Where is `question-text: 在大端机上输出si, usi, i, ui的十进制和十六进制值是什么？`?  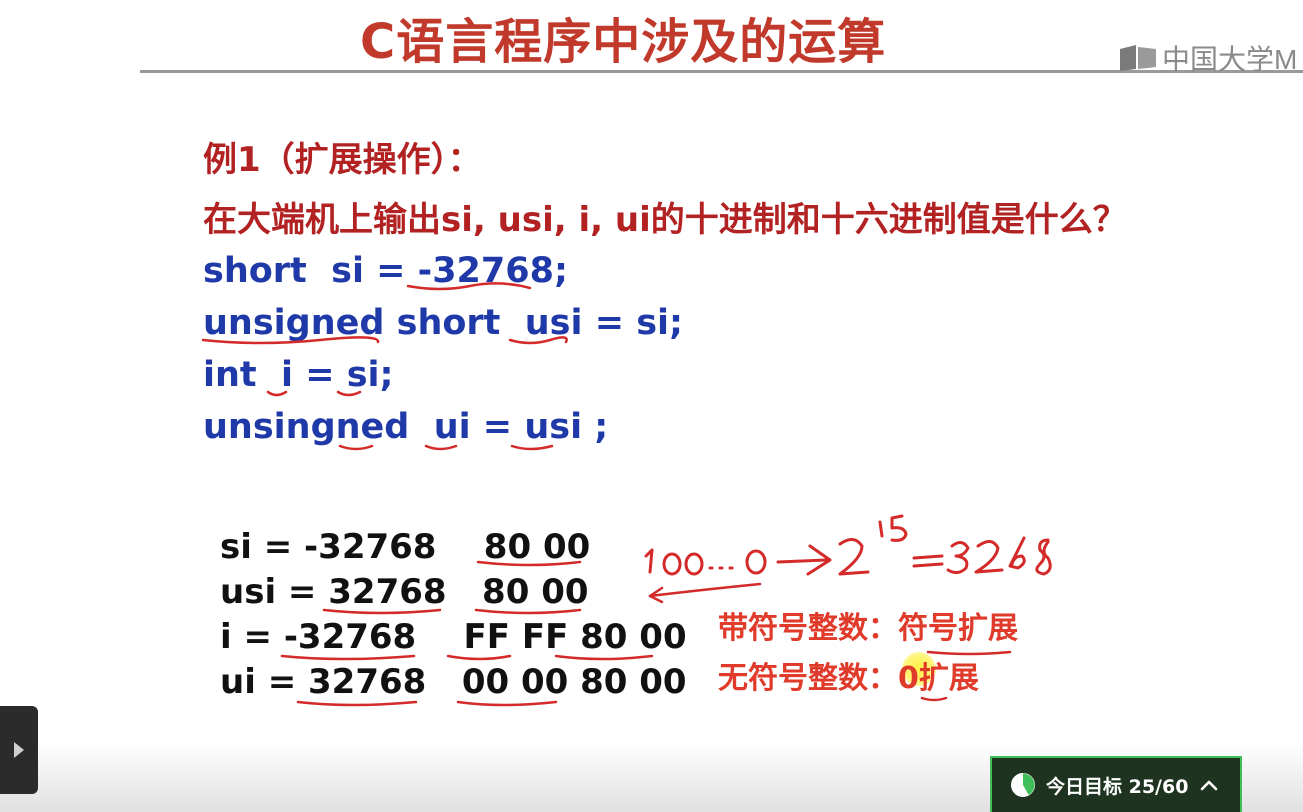 question-text: 在大端机上输出si, usi, i, ui的十进制和十六进制值是什么？ is located at coordinates (665, 220).